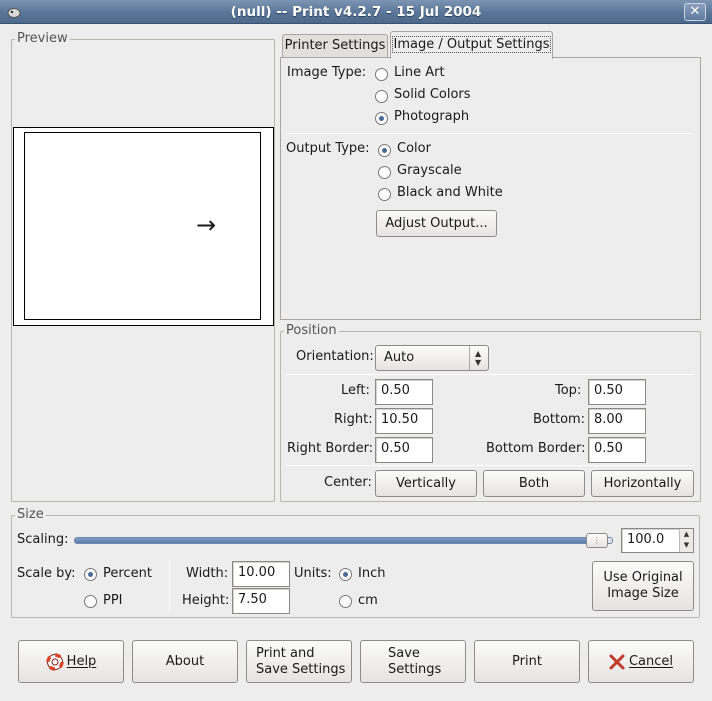  Describe the element at coordinates (43, 539) in the screenshot. I see `scaling-label: Scaling:` at that location.